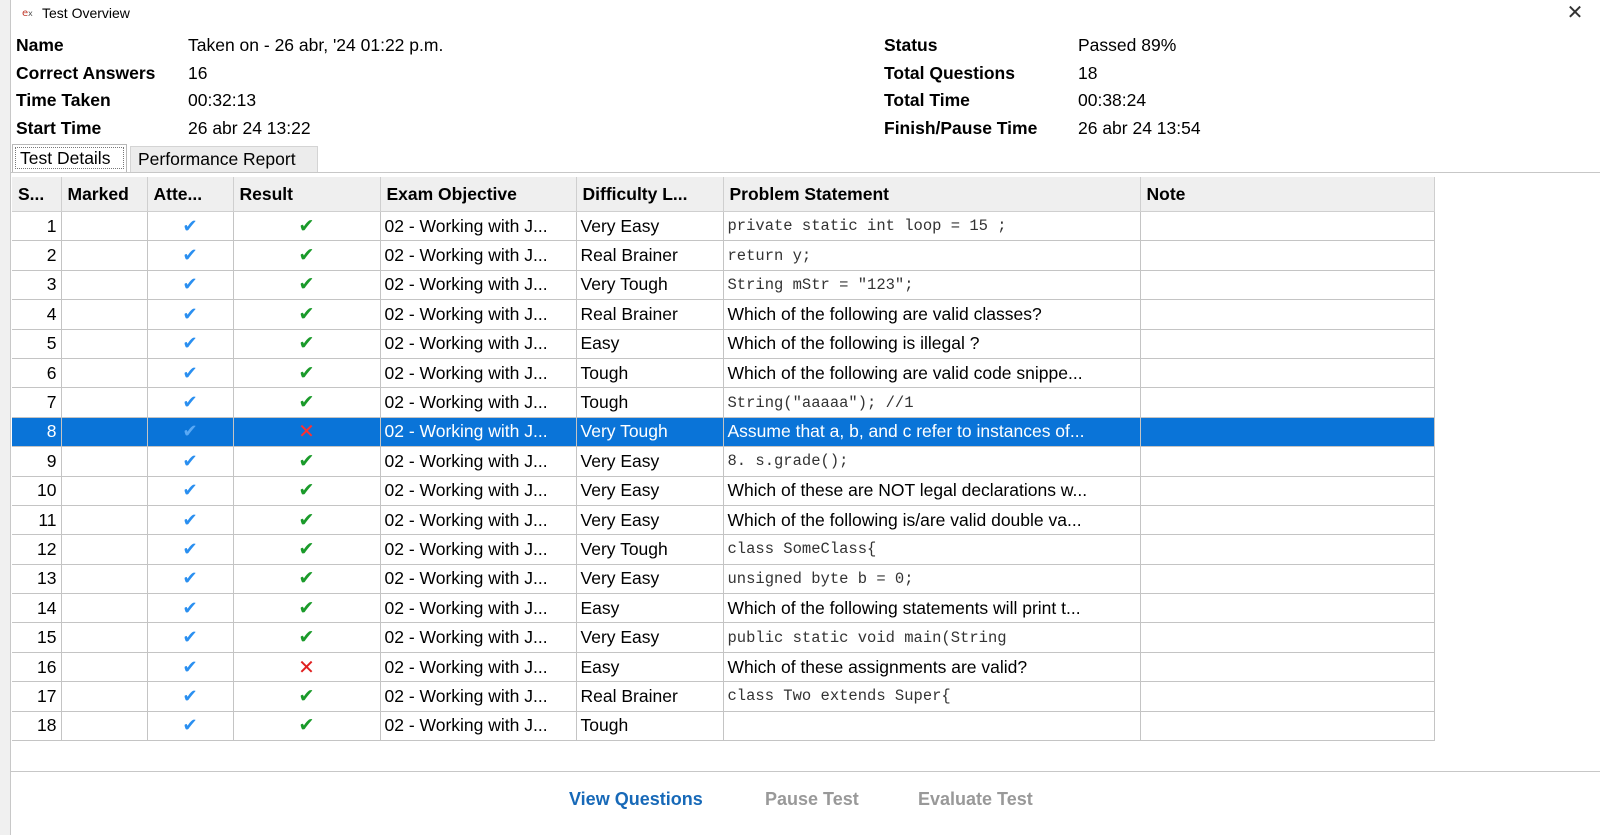 This screenshot has height=835, width=1600. What do you see at coordinates (932, 579) in the screenshot?
I see `problem-statement-cell: unsigned byte b = 0;` at bounding box center [932, 579].